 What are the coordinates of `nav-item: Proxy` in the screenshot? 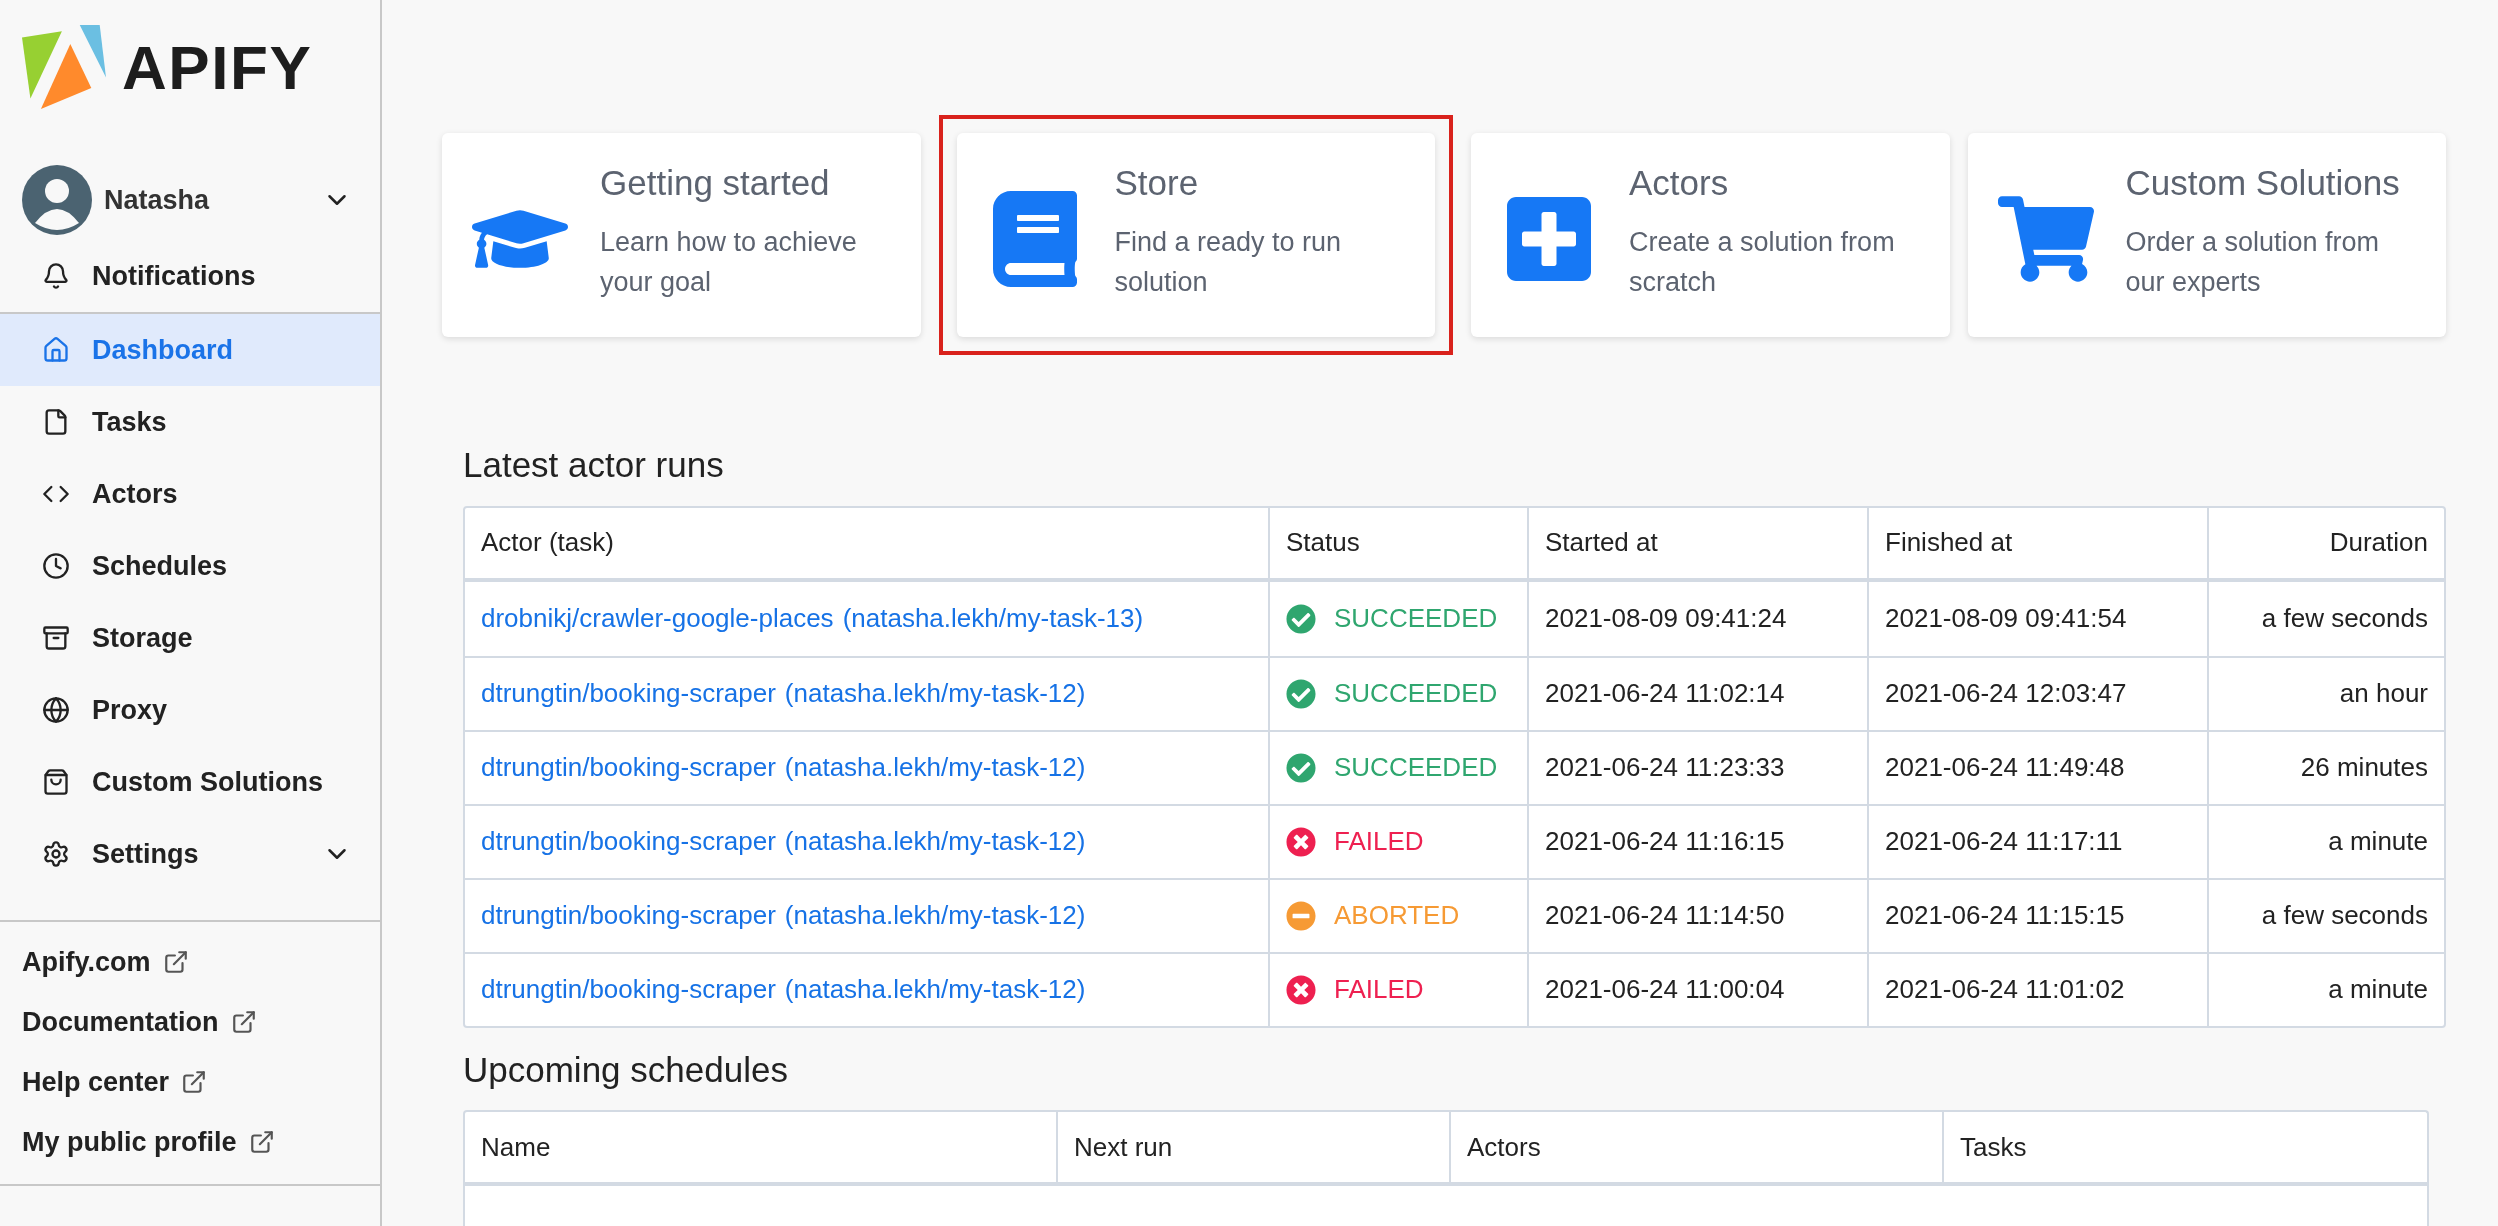 It's located at (190, 710).